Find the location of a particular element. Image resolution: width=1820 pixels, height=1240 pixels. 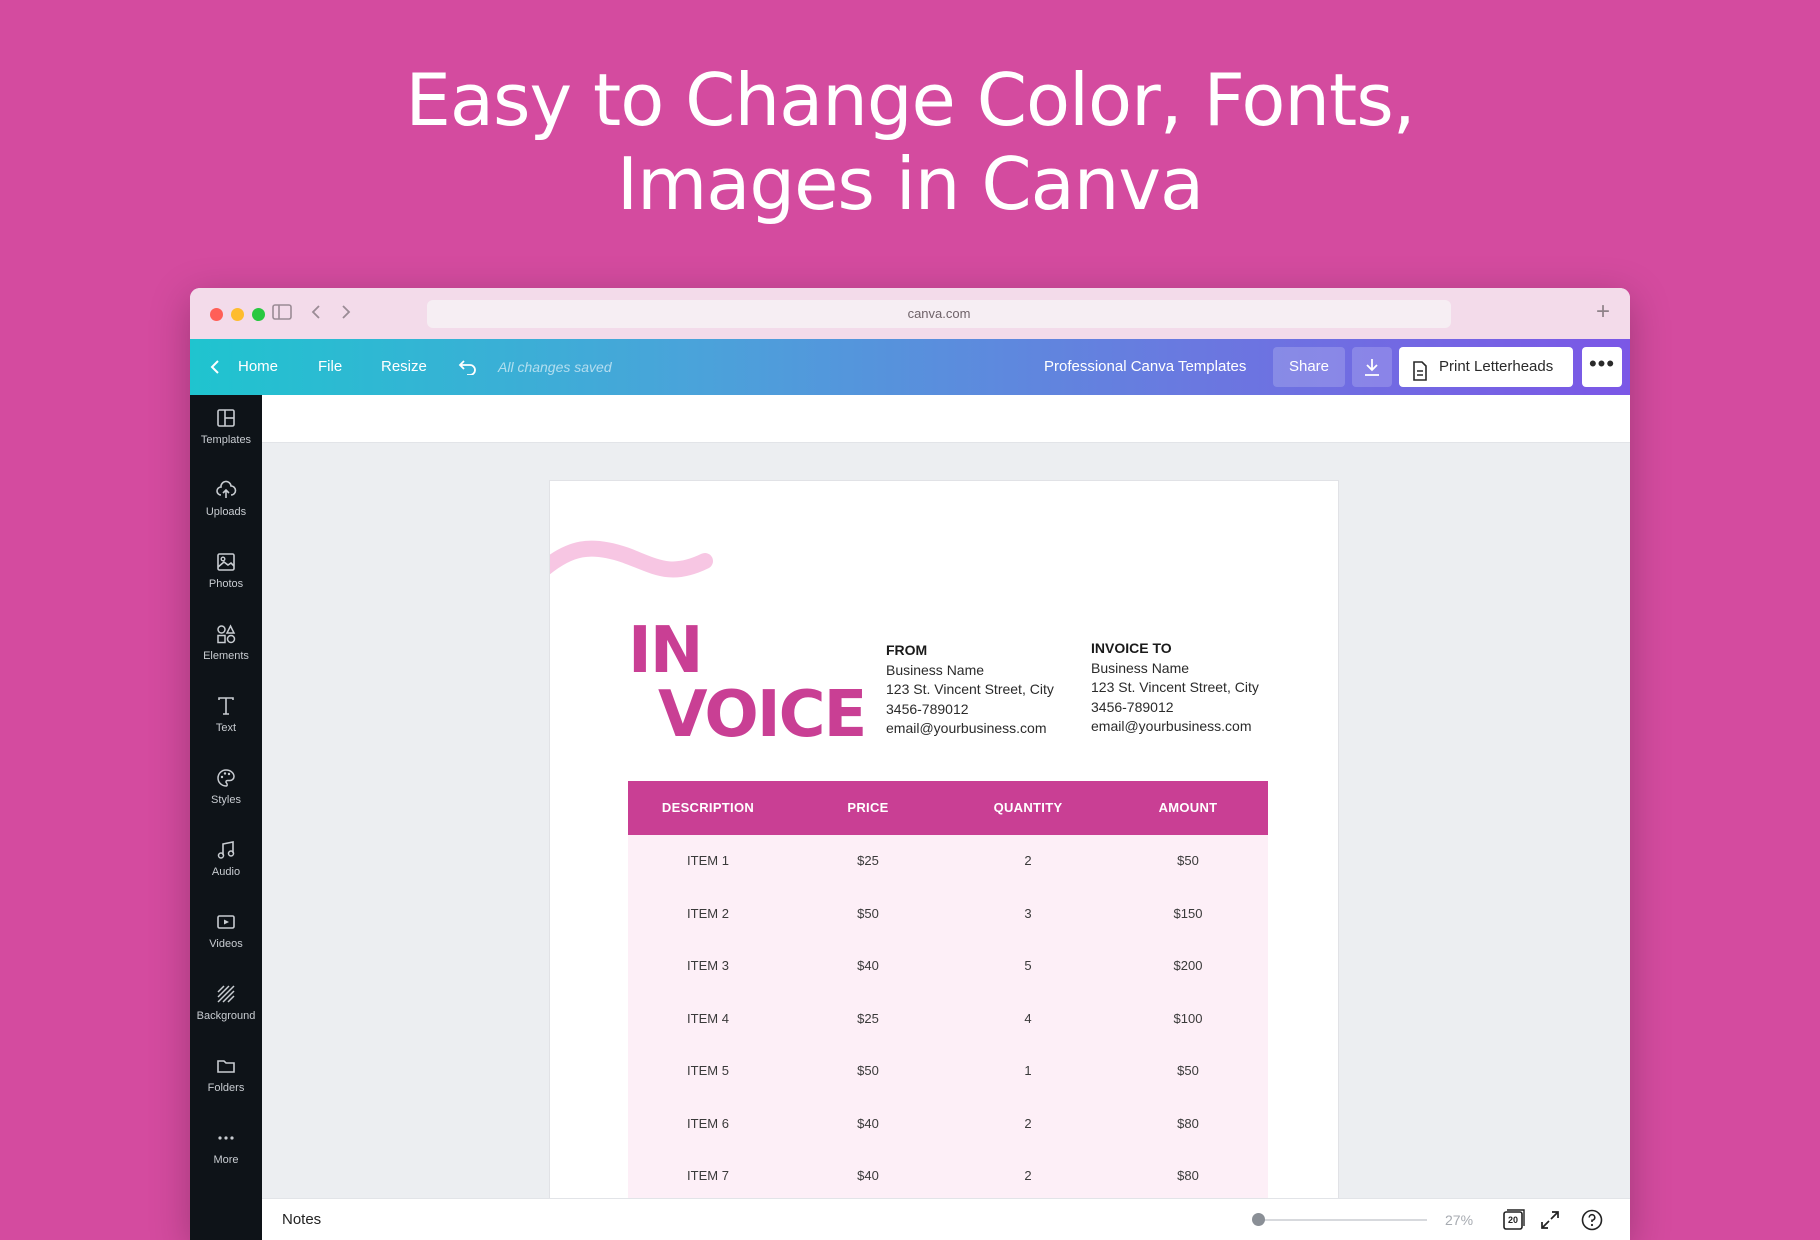

sidebar-item-elements: Elements is located at coordinates (226, 642).